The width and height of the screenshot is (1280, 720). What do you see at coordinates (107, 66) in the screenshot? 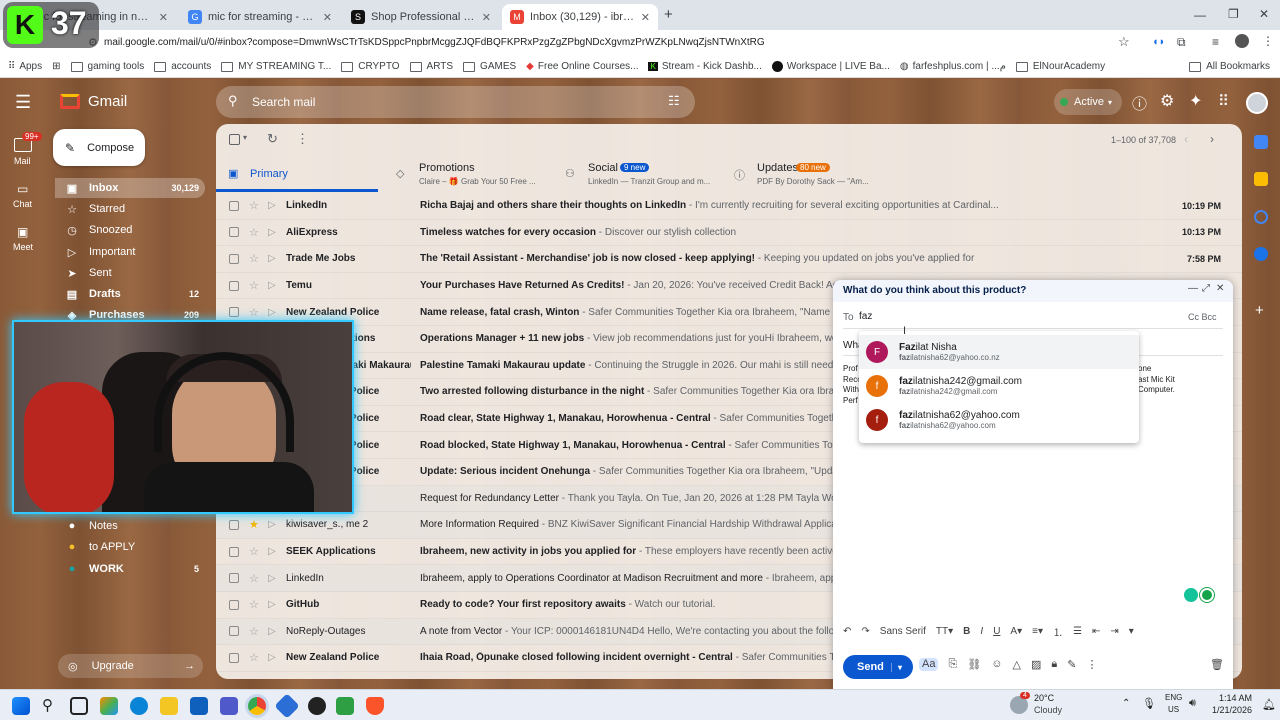
I see `bookmark-folder: gaming tools` at bounding box center [107, 66].